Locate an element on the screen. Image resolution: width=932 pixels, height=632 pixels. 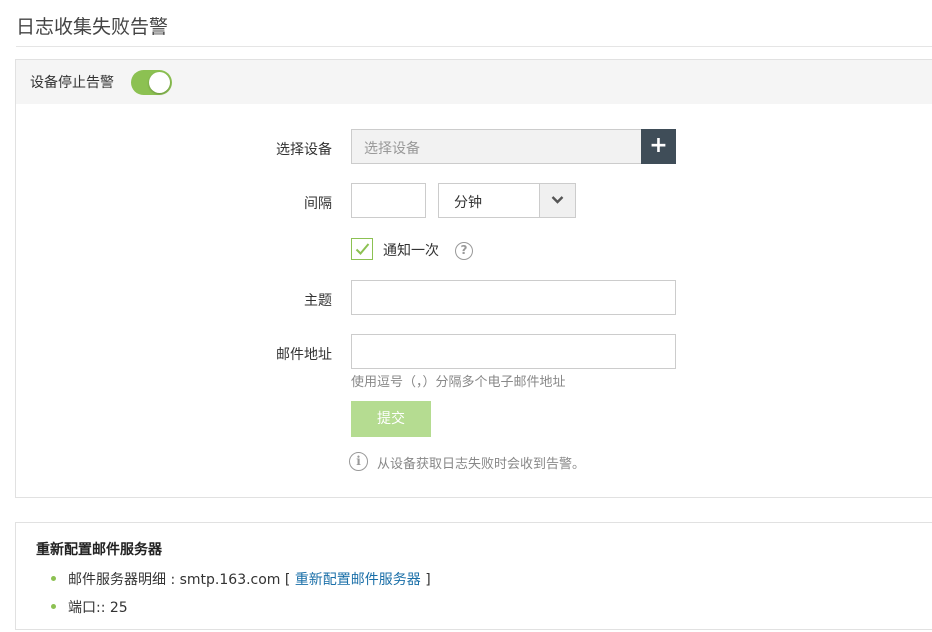
mail-server-title: 重新配置邮件服务器 is located at coordinates (99, 550).